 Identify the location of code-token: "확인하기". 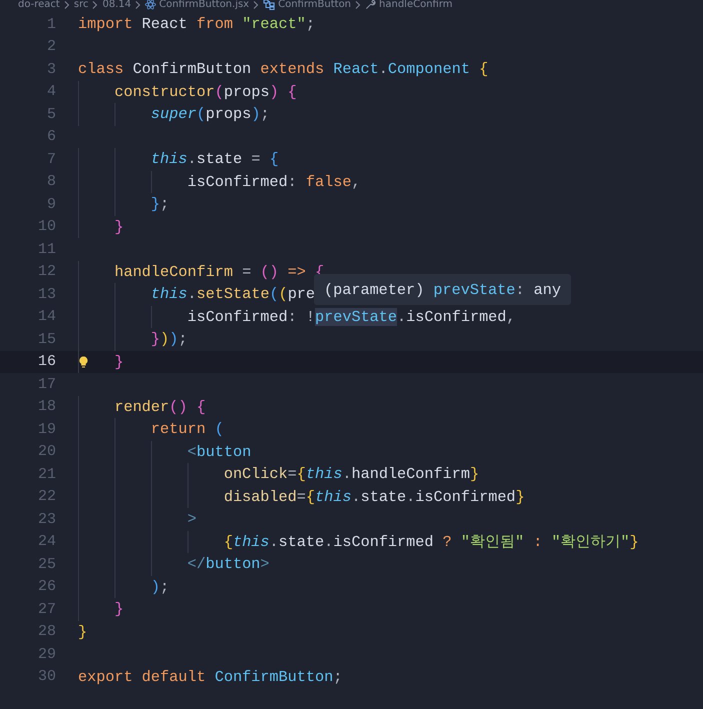
(590, 542).